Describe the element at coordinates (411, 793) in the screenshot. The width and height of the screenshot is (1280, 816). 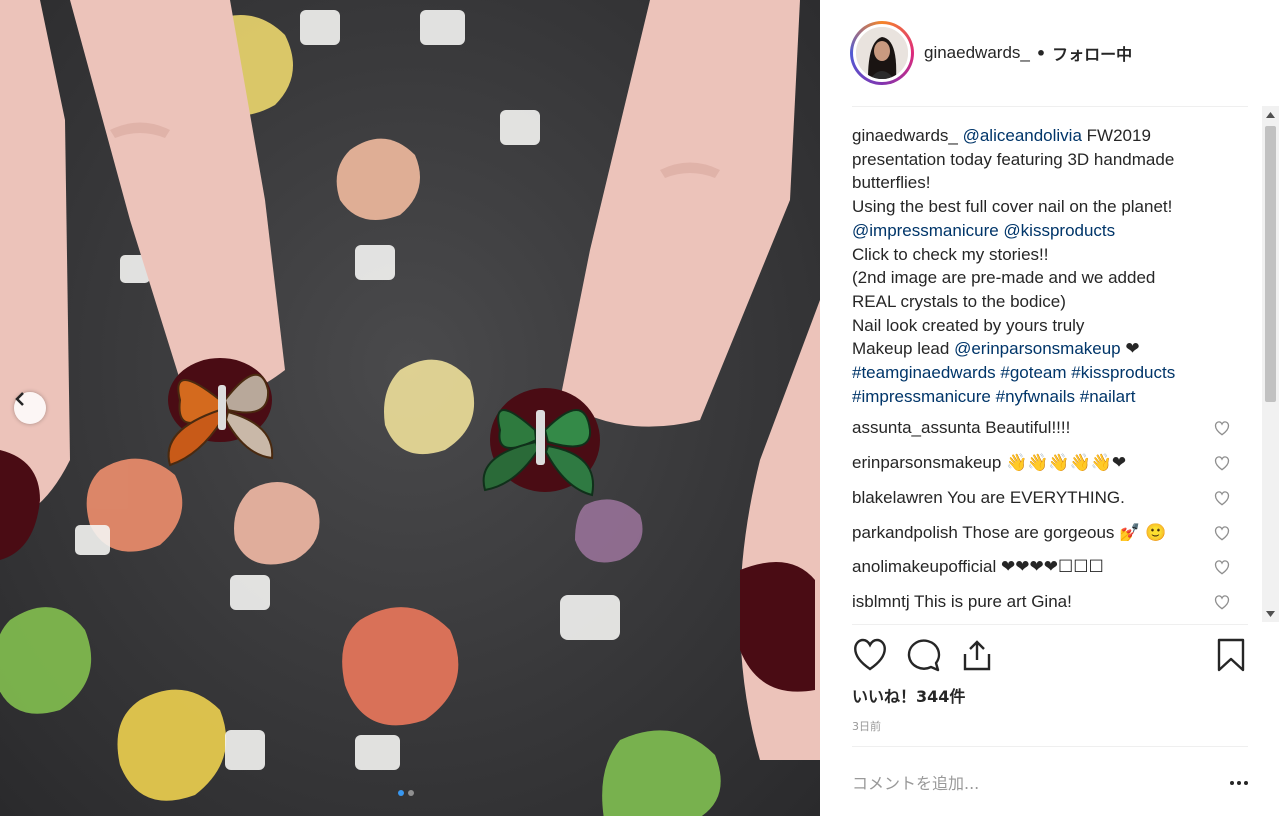
I see `carousel-dot` at that location.